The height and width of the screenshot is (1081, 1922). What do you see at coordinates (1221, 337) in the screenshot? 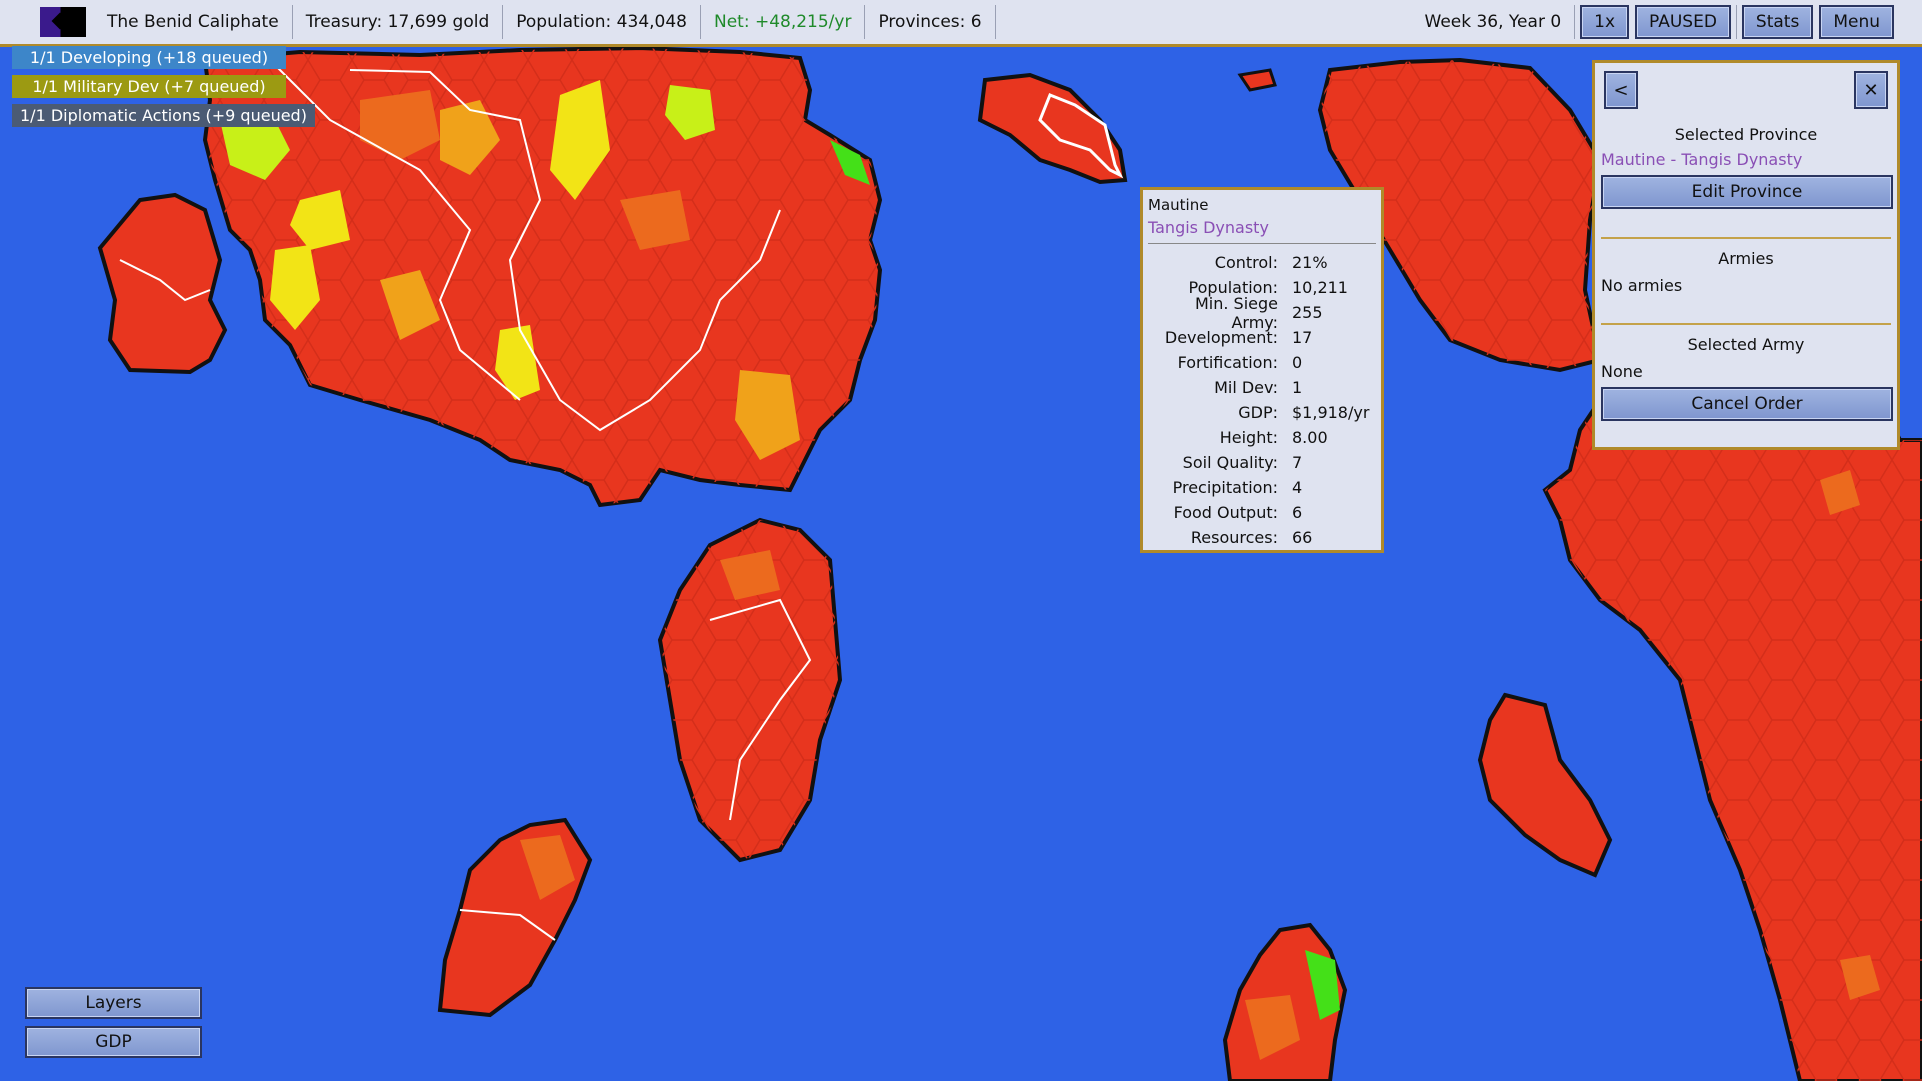
I see `tooltip-stat-label: Development:` at bounding box center [1221, 337].